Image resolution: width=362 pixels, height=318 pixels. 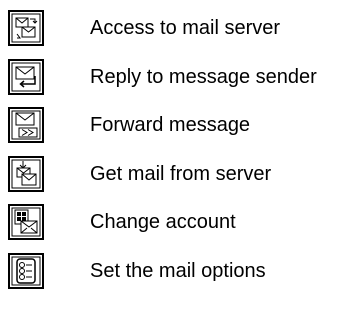 What do you see at coordinates (185, 28) in the screenshot?
I see `legend-label: Access to mail server` at bounding box center [185, 28].